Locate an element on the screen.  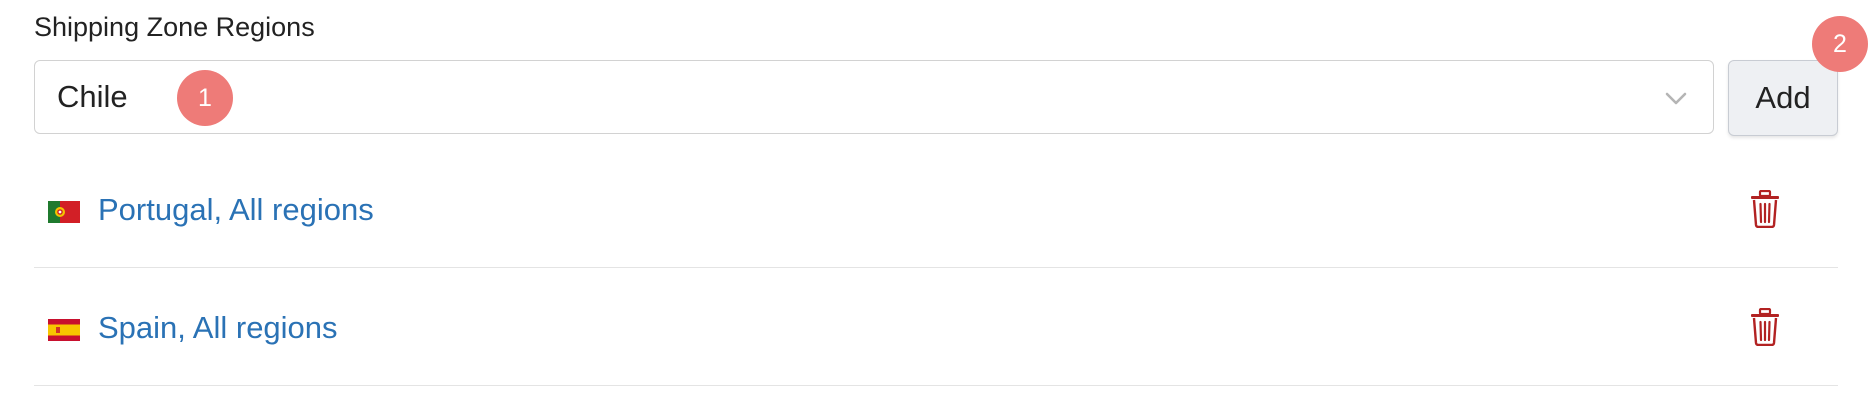
chevron-down-icon is located at coordinates (1676, 98).